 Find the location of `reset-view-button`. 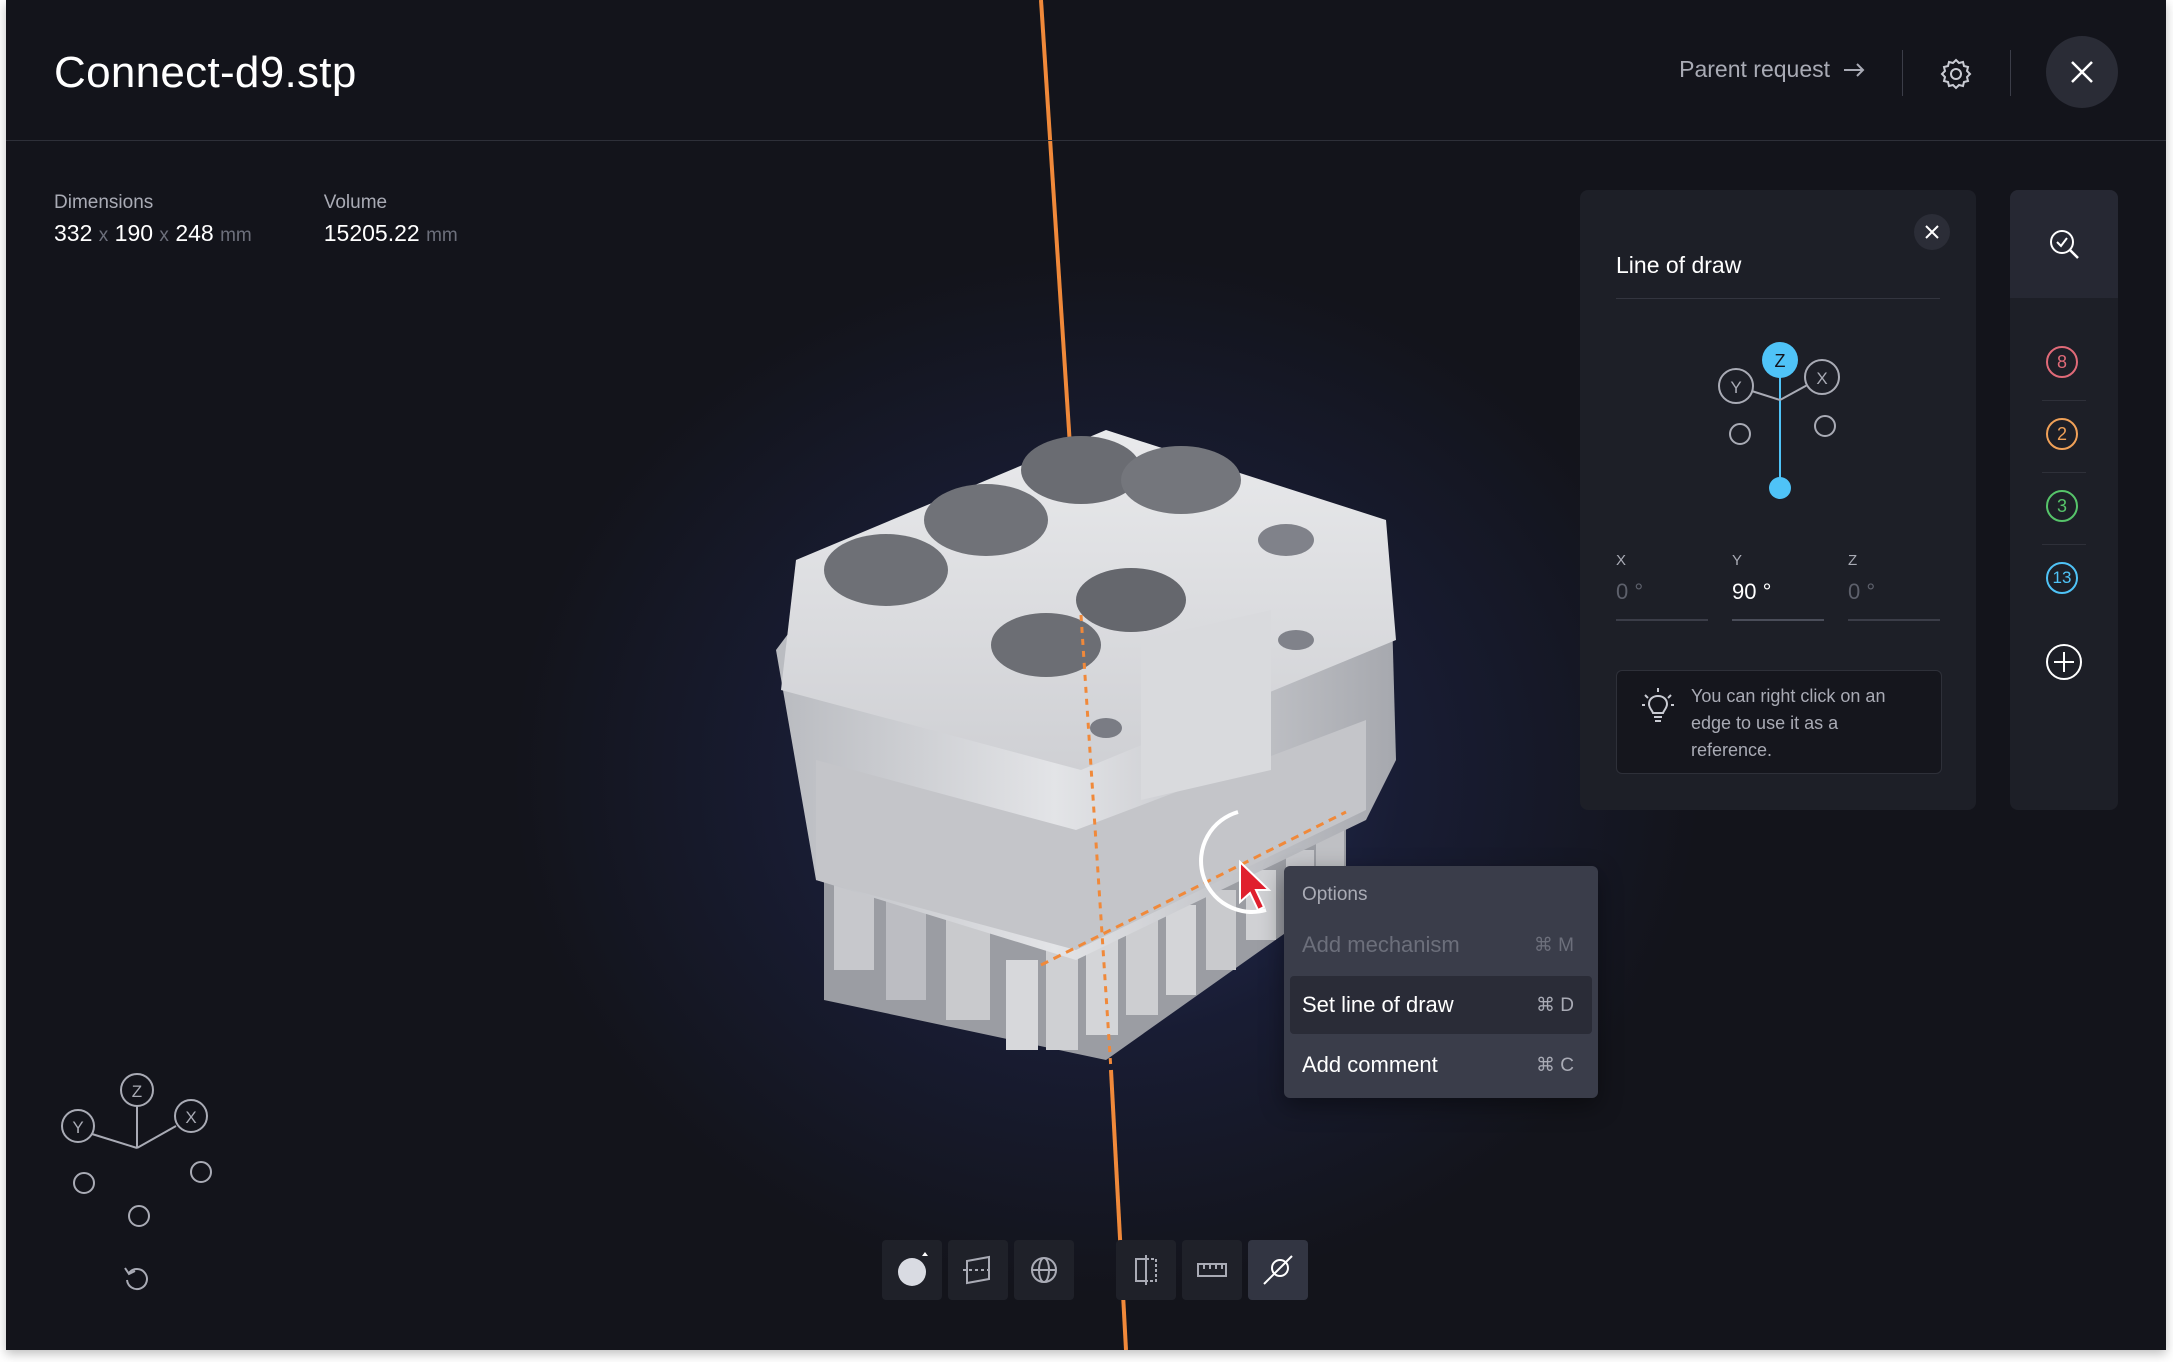

reset-view-button is located at coordinates (137, 1281).